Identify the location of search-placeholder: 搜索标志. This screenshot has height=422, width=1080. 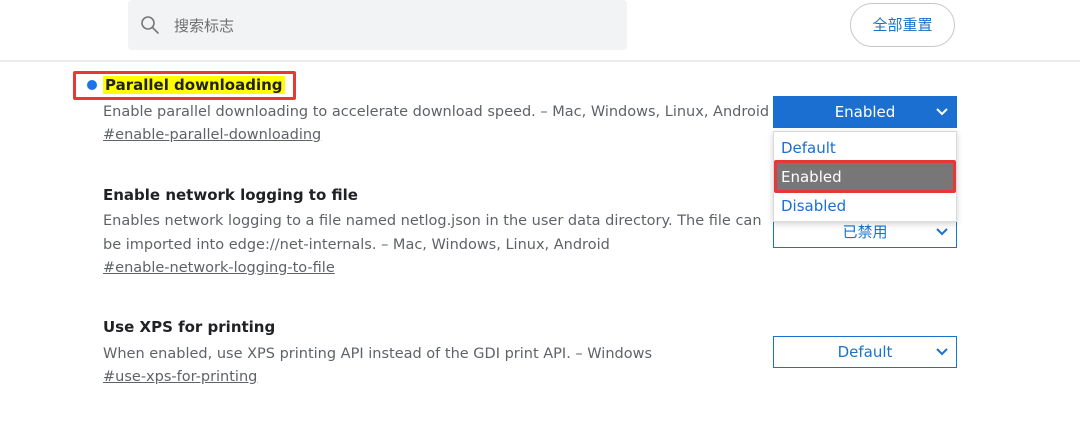
(204, 26).